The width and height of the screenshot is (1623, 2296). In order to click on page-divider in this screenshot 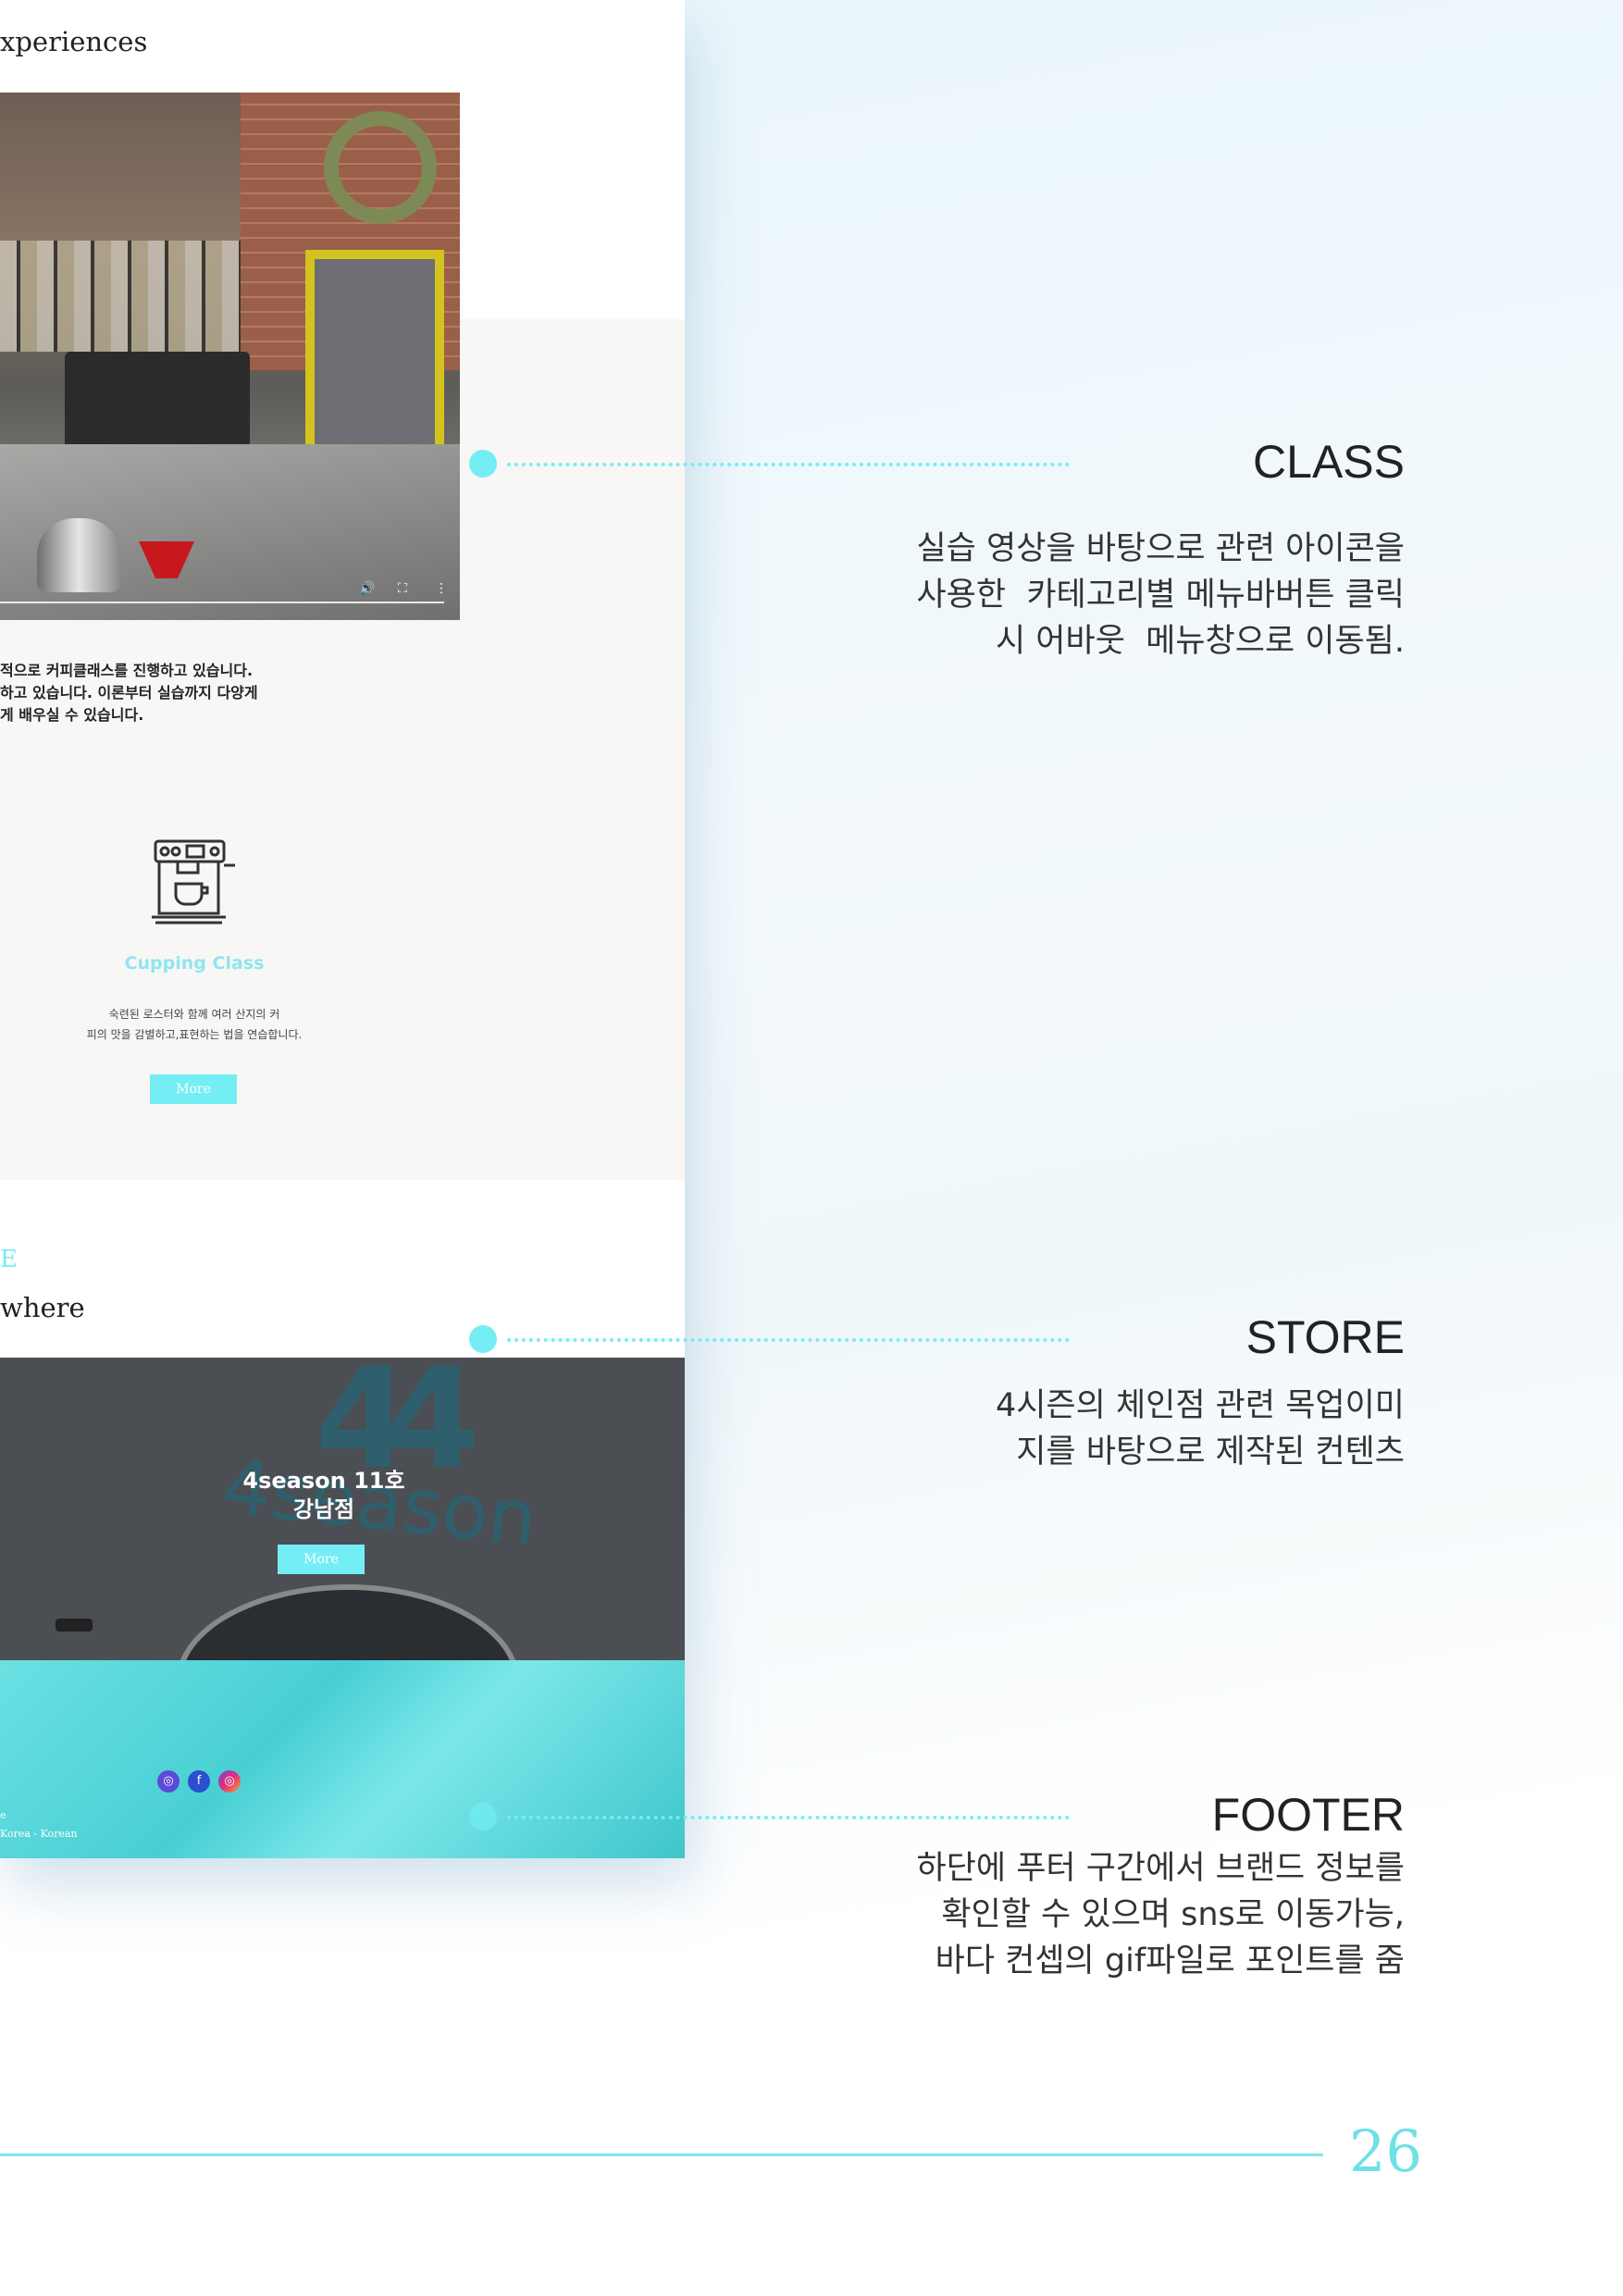, I will do `click(661, 2155)`.